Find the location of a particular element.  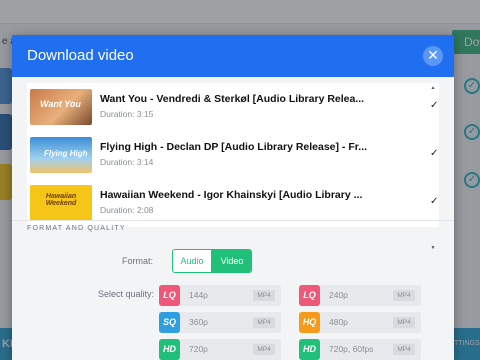

close-icon: ✕ is located at coordinates (433, 56).